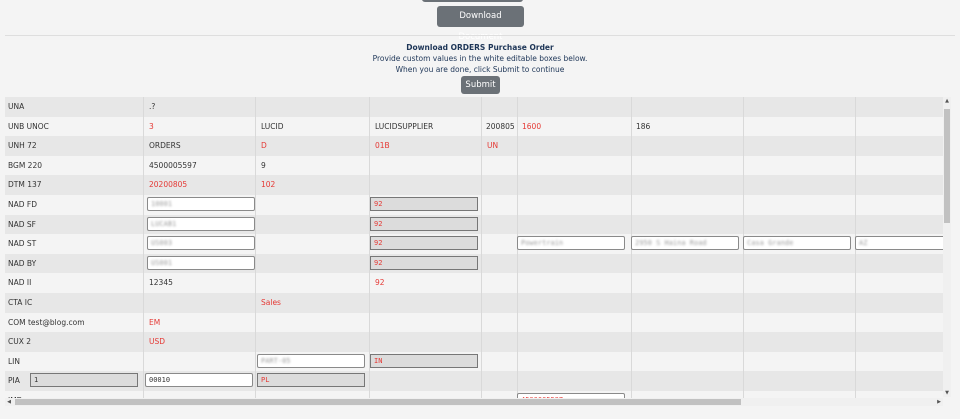  What do you see at coordinates (475, 107) in the screenshot?
I see `table-row: UNA.?` at bounding box center [475, 107].